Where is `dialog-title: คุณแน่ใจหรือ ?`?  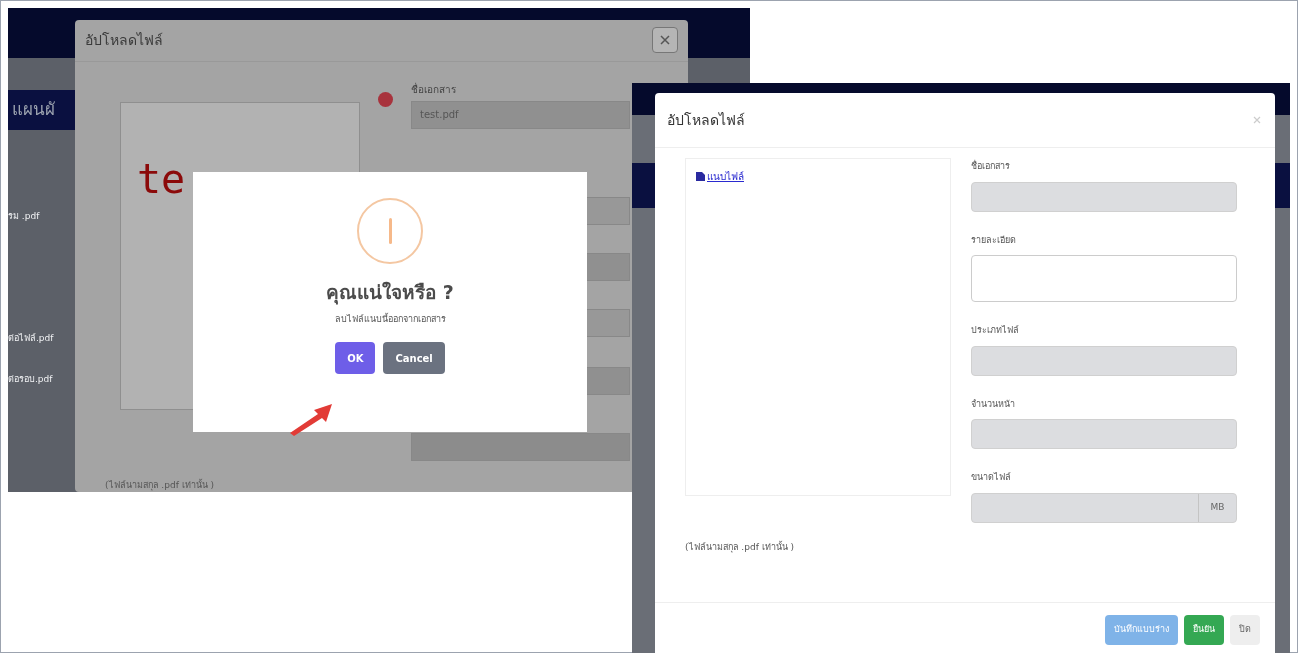
dialog-title: คุณแน่ใจหรือ ? is located at coordinates (390, 293).